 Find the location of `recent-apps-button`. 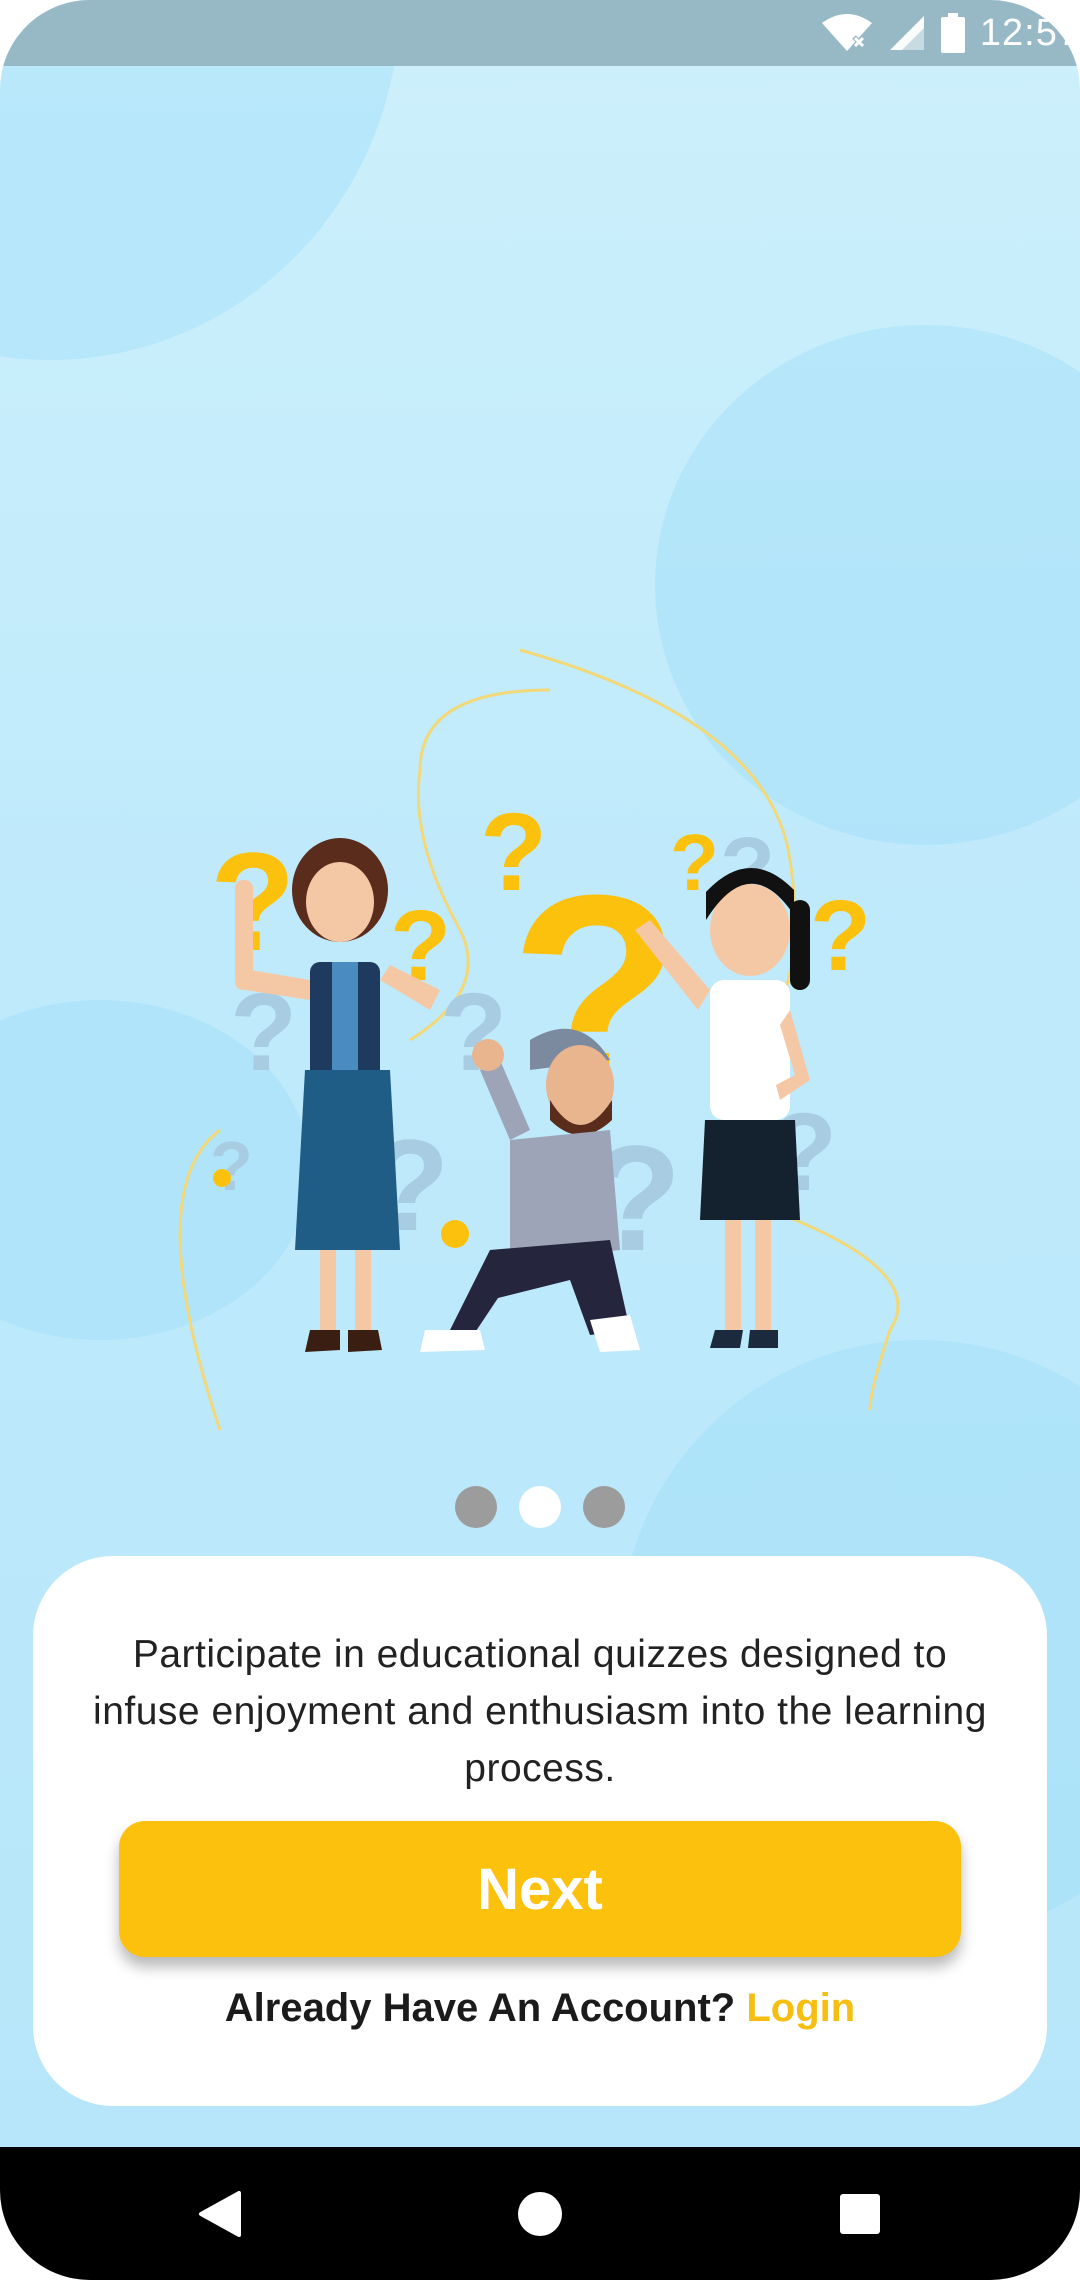

recent-apps-button is located at coordinates (860, 2213).